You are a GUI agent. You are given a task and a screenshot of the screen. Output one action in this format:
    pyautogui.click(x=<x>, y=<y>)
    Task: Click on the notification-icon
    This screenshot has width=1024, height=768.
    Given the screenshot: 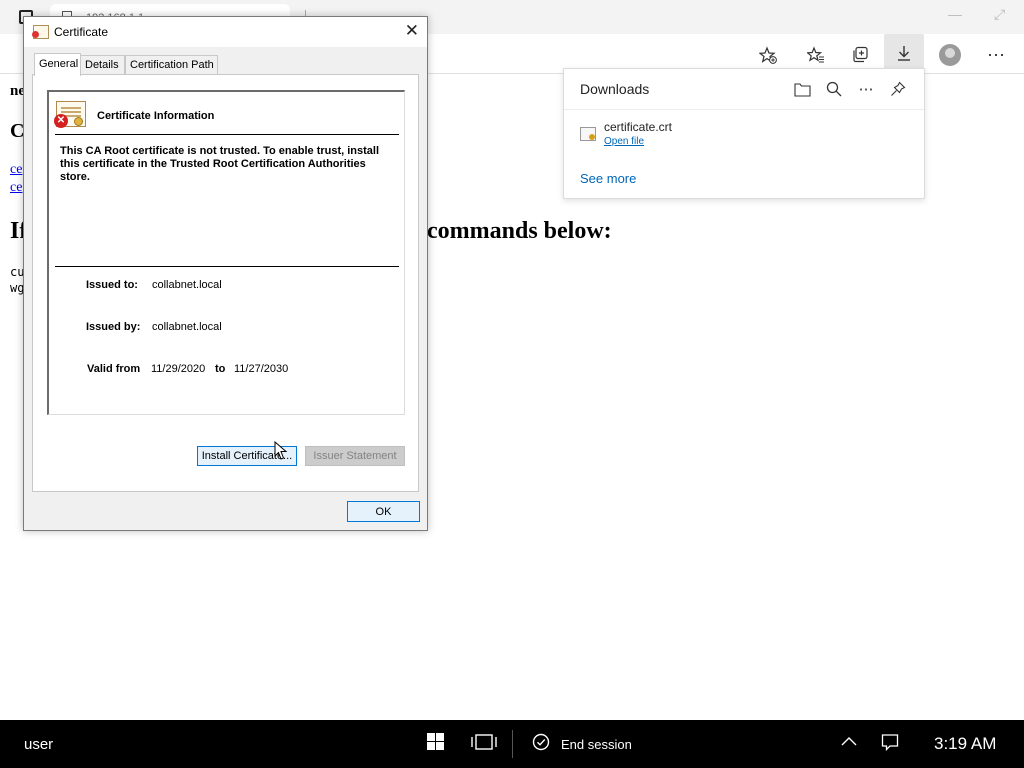 What is the action you would take?
    pyautogui.click(x=890, y=744)
    